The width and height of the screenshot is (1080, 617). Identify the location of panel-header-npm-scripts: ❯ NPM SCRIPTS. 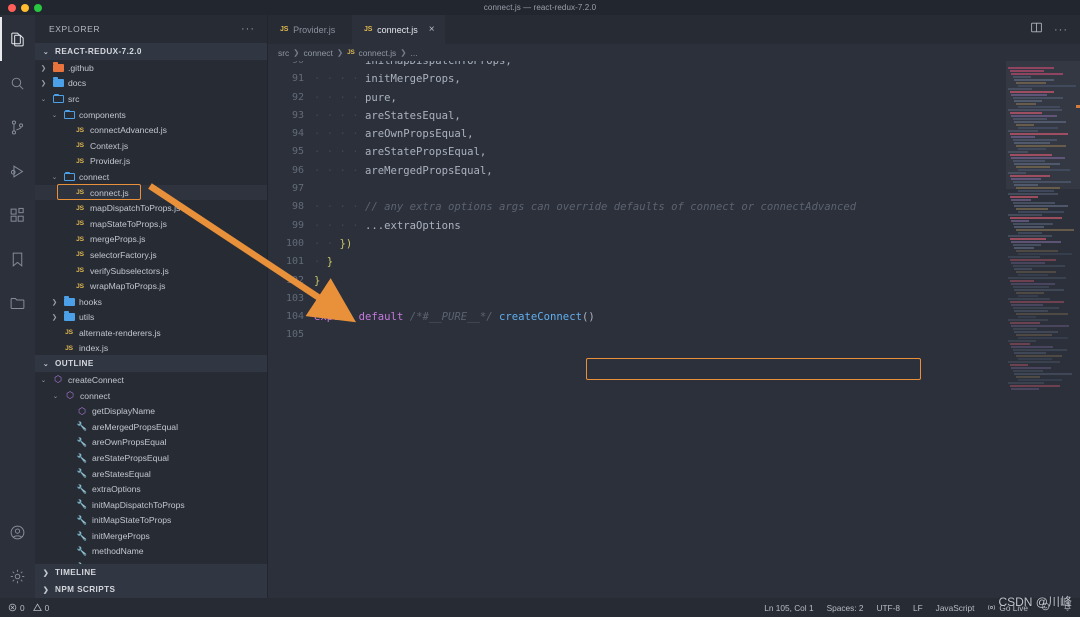
(151, 589).